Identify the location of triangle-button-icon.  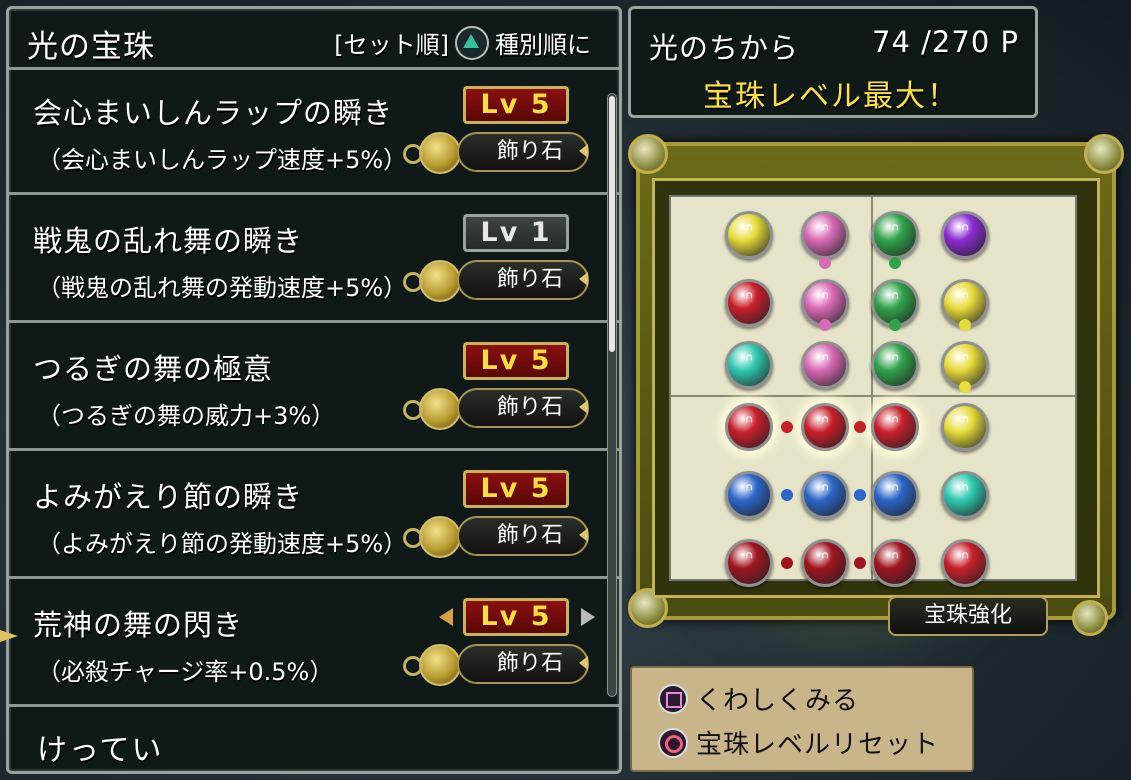
(472, 42).